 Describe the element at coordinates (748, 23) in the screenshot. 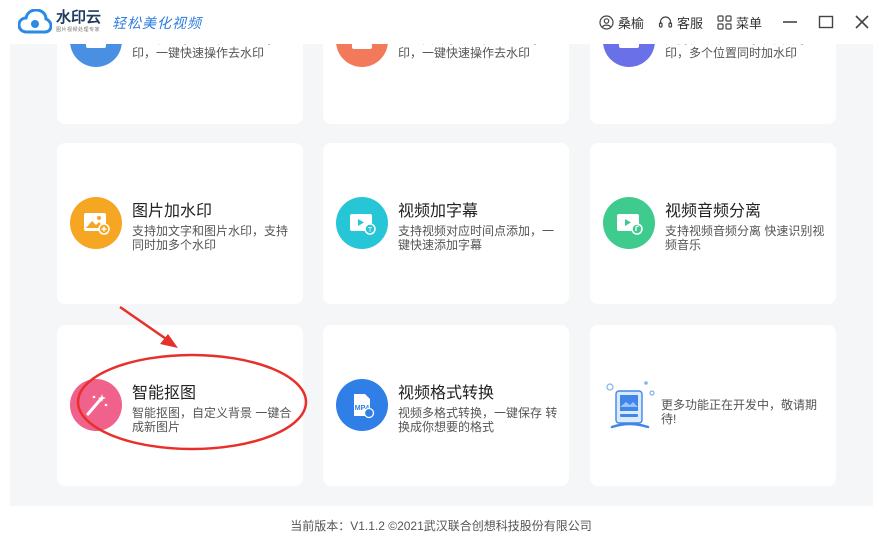

I see `menu-label: 菜单` at that location.